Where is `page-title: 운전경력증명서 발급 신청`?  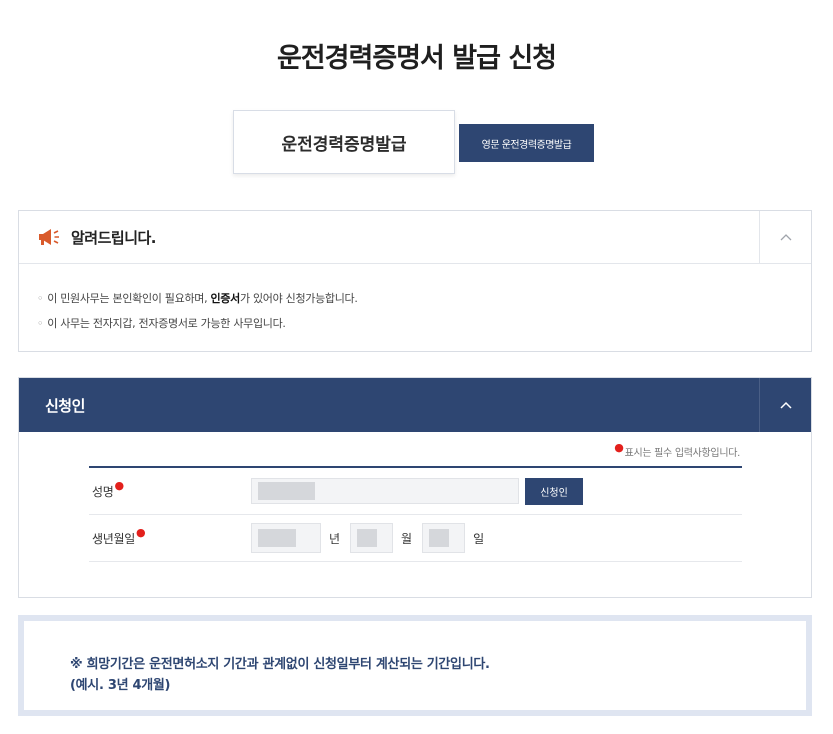
page-title: 운전경력증명서 발급 신청 is located at coordinates (416, 58).